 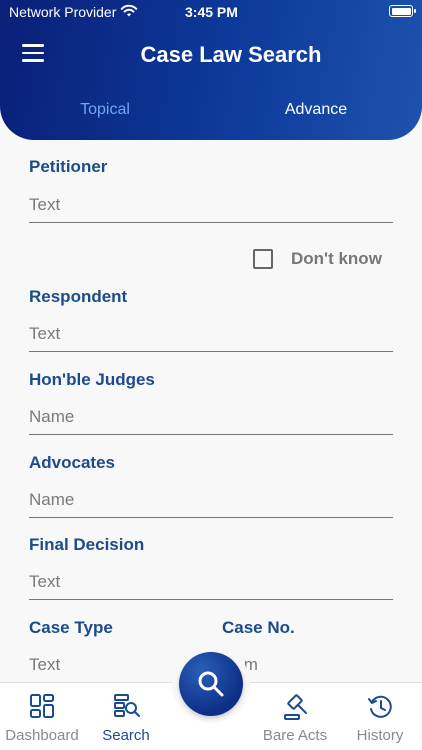 I want to click on advocates-input, so click(x=211, y=500).